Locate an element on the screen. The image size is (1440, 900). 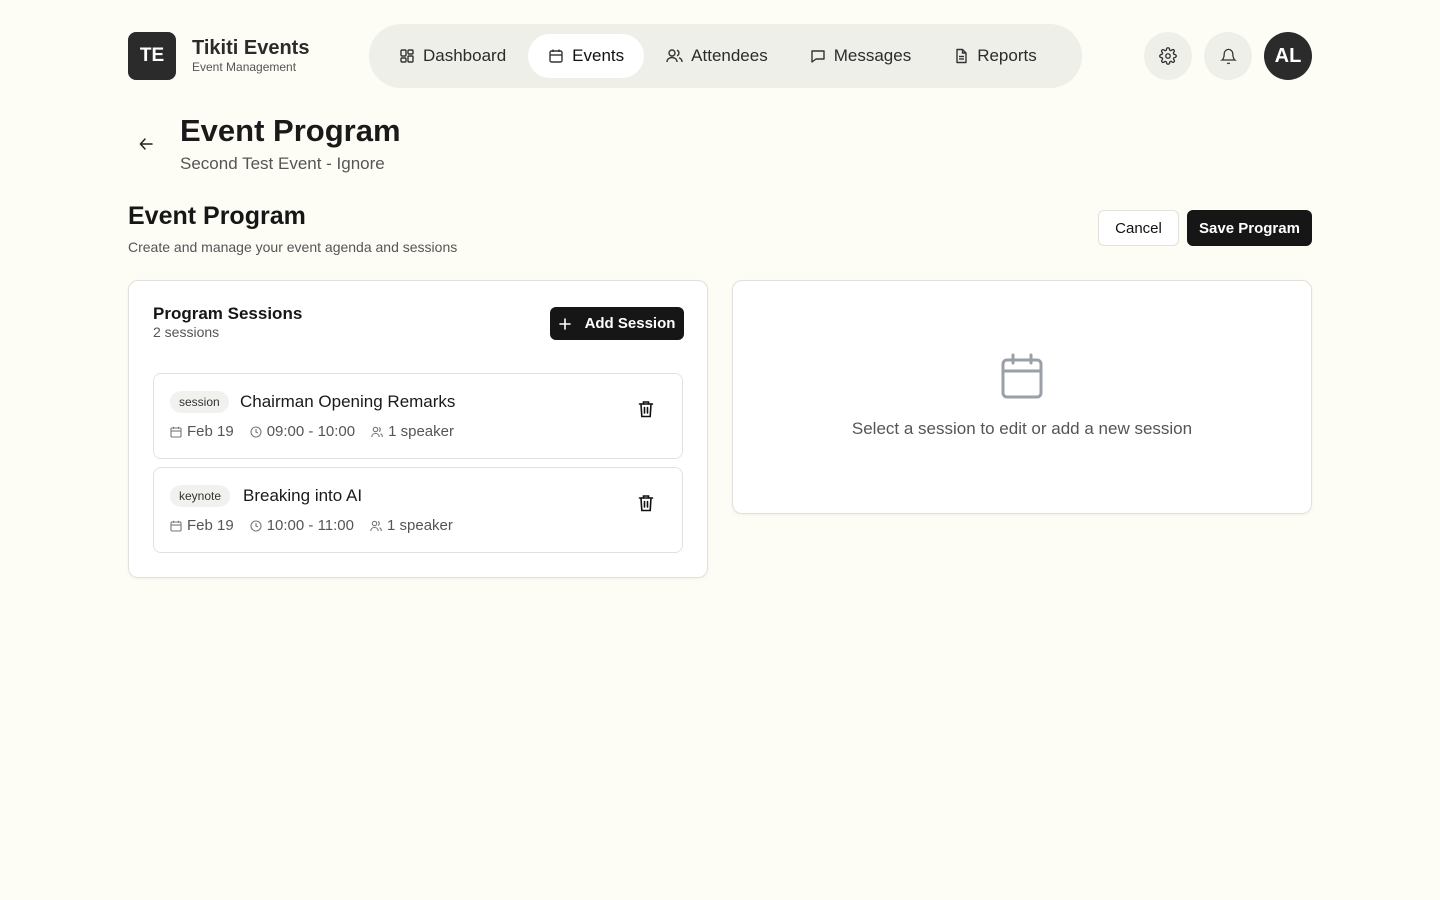
session-meta: Feb 19 10:00 - 11:00 1 speaker is located at coordinates (319, 525).